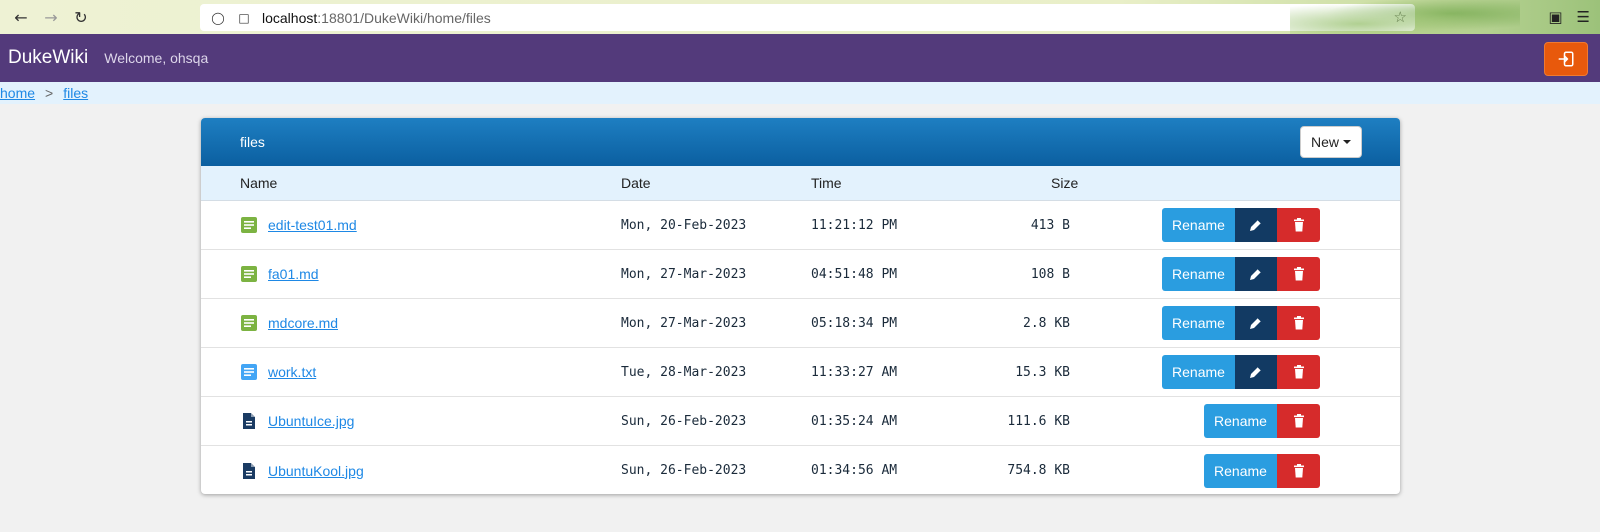 This screenshot has height=532, width=1600. What do you see at coordinates (854, 372) in the screenshot?
I see `file-time: 11:33:27 AM` at bounding box center [854, 372].